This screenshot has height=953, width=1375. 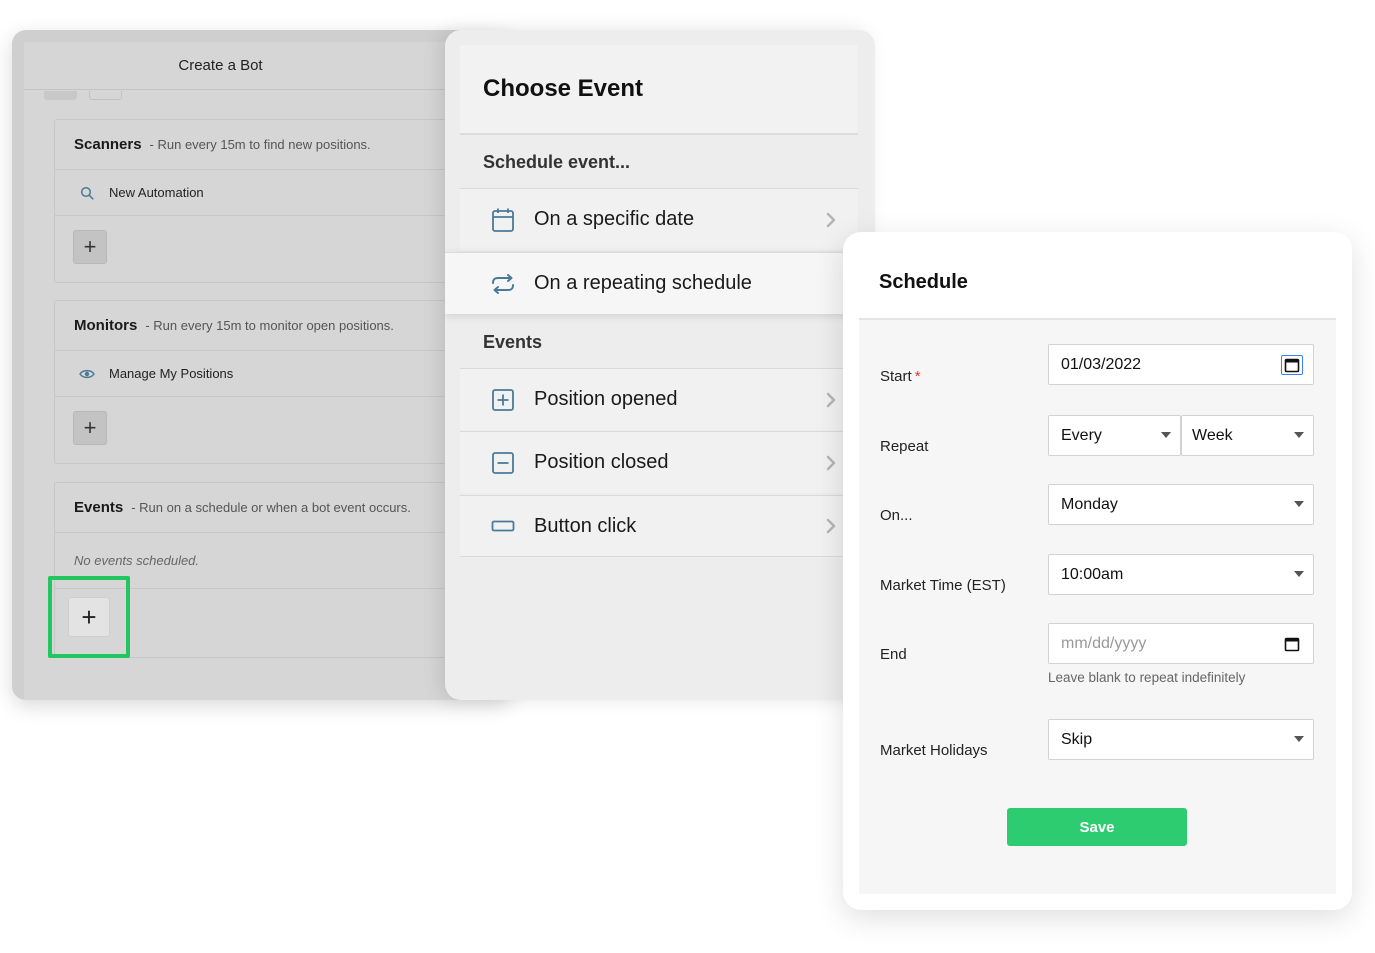 I want to click on repeat-label: Repeat, so click(x=904, y=446).